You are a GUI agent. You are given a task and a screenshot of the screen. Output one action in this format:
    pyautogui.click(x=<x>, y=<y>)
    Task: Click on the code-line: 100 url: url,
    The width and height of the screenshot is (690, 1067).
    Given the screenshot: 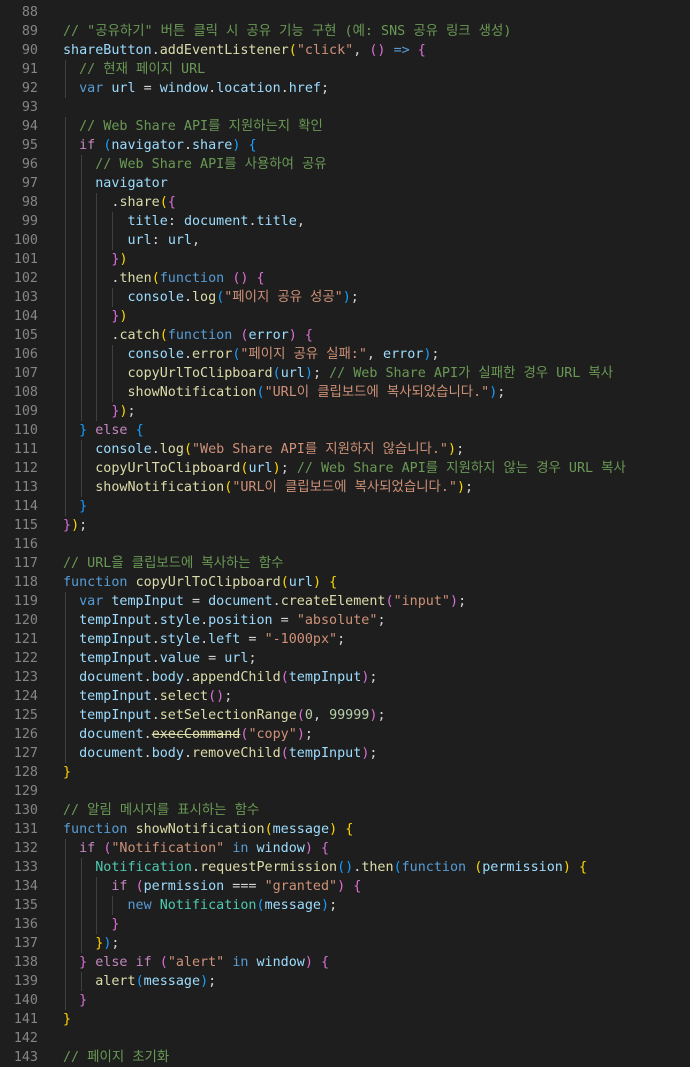 What is the action you would take?
    pyautogui.click(x=345, y=240)
    